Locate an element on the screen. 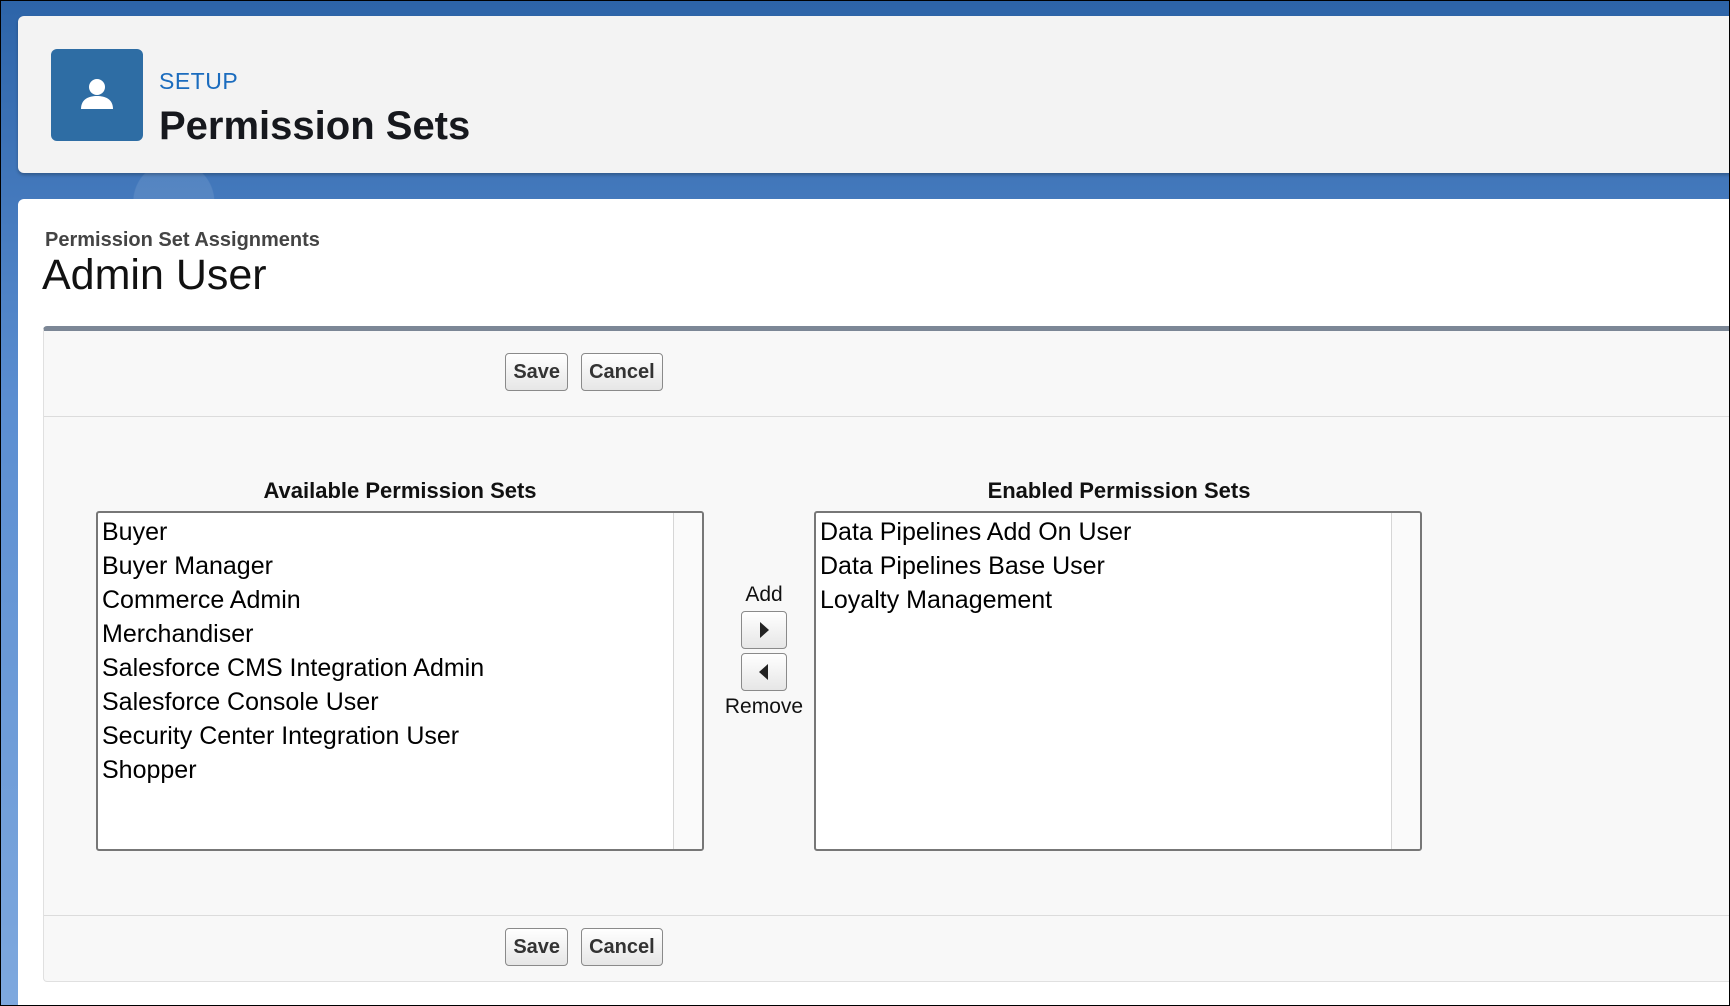 The width and height of the screenshot is (1730, 1006). save-button-top: Save is located at coordinates (537, 372).